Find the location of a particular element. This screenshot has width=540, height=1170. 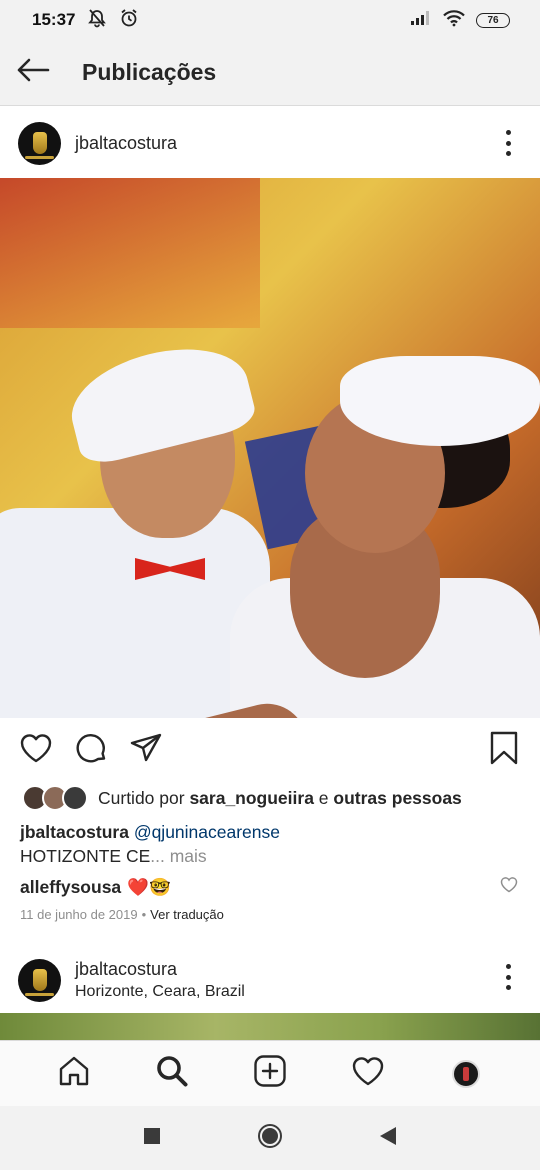

comment-button is located at coordinates (92, 750).